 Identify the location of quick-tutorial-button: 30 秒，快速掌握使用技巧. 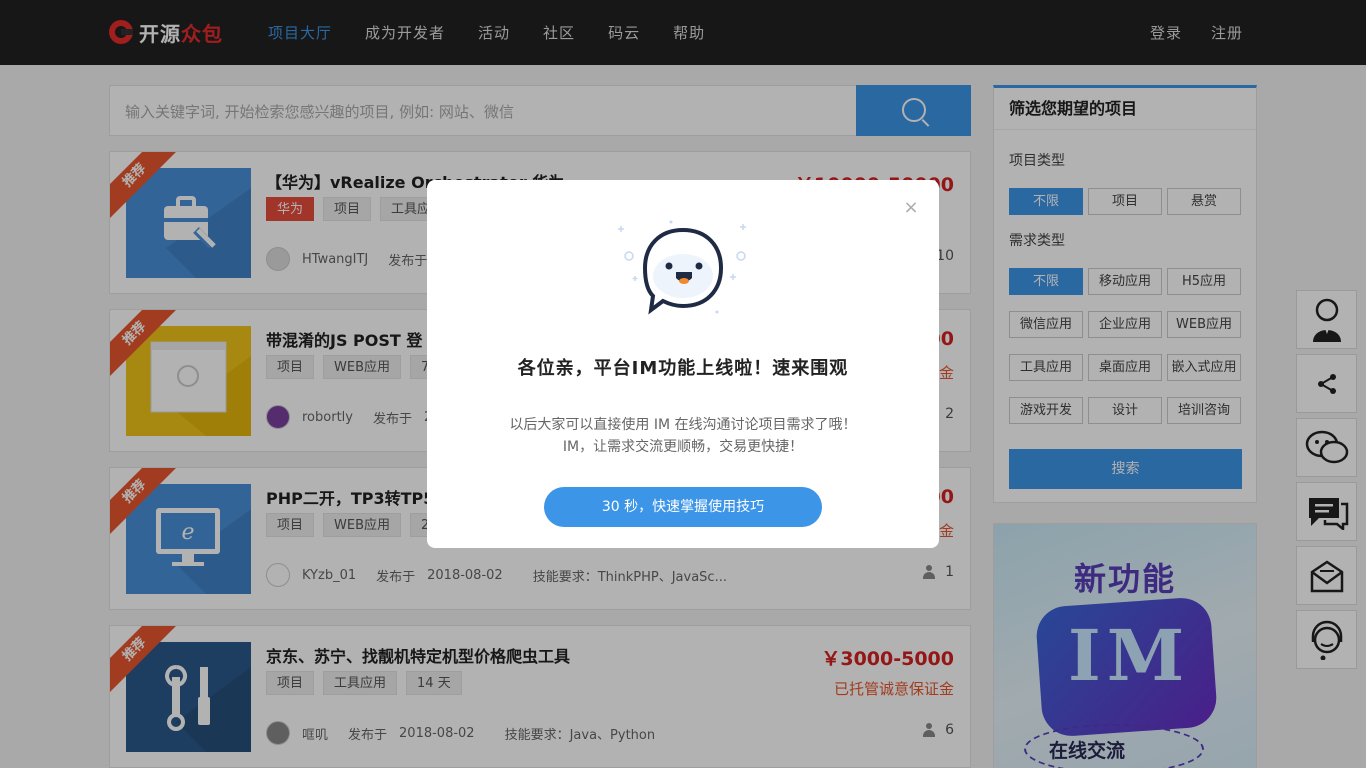
(683, 507).